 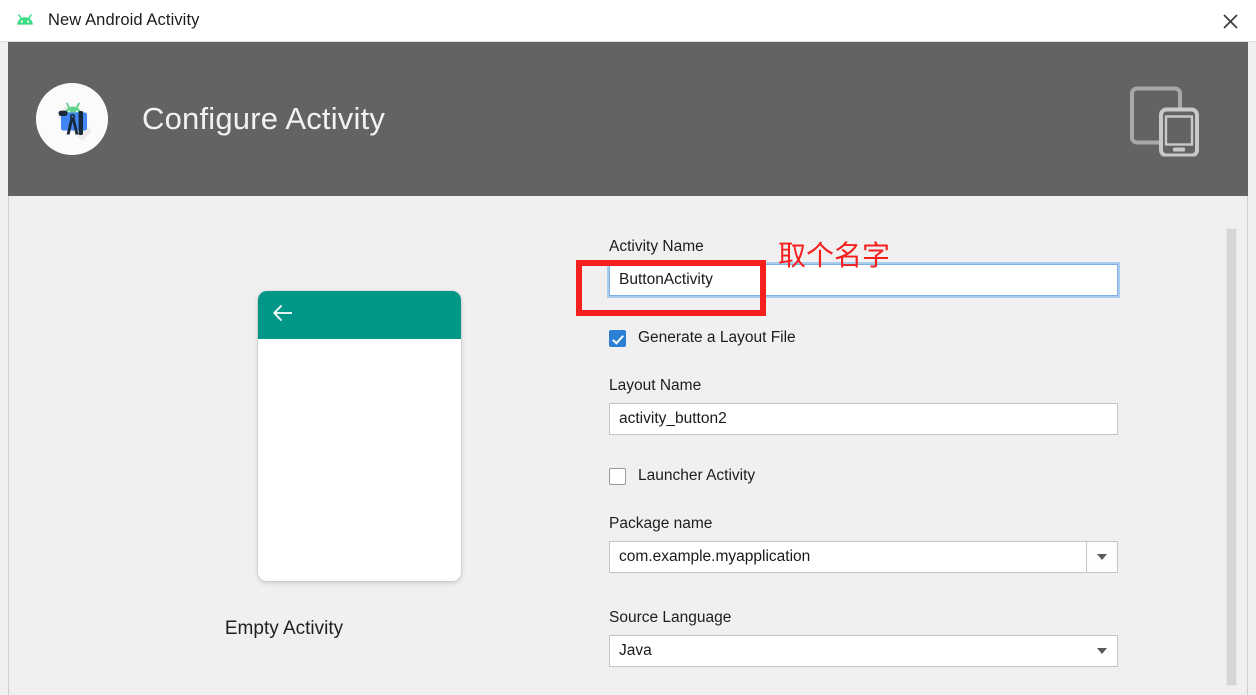 I want to click on package-name-dropdown-button, so click(x=1101, y=557).